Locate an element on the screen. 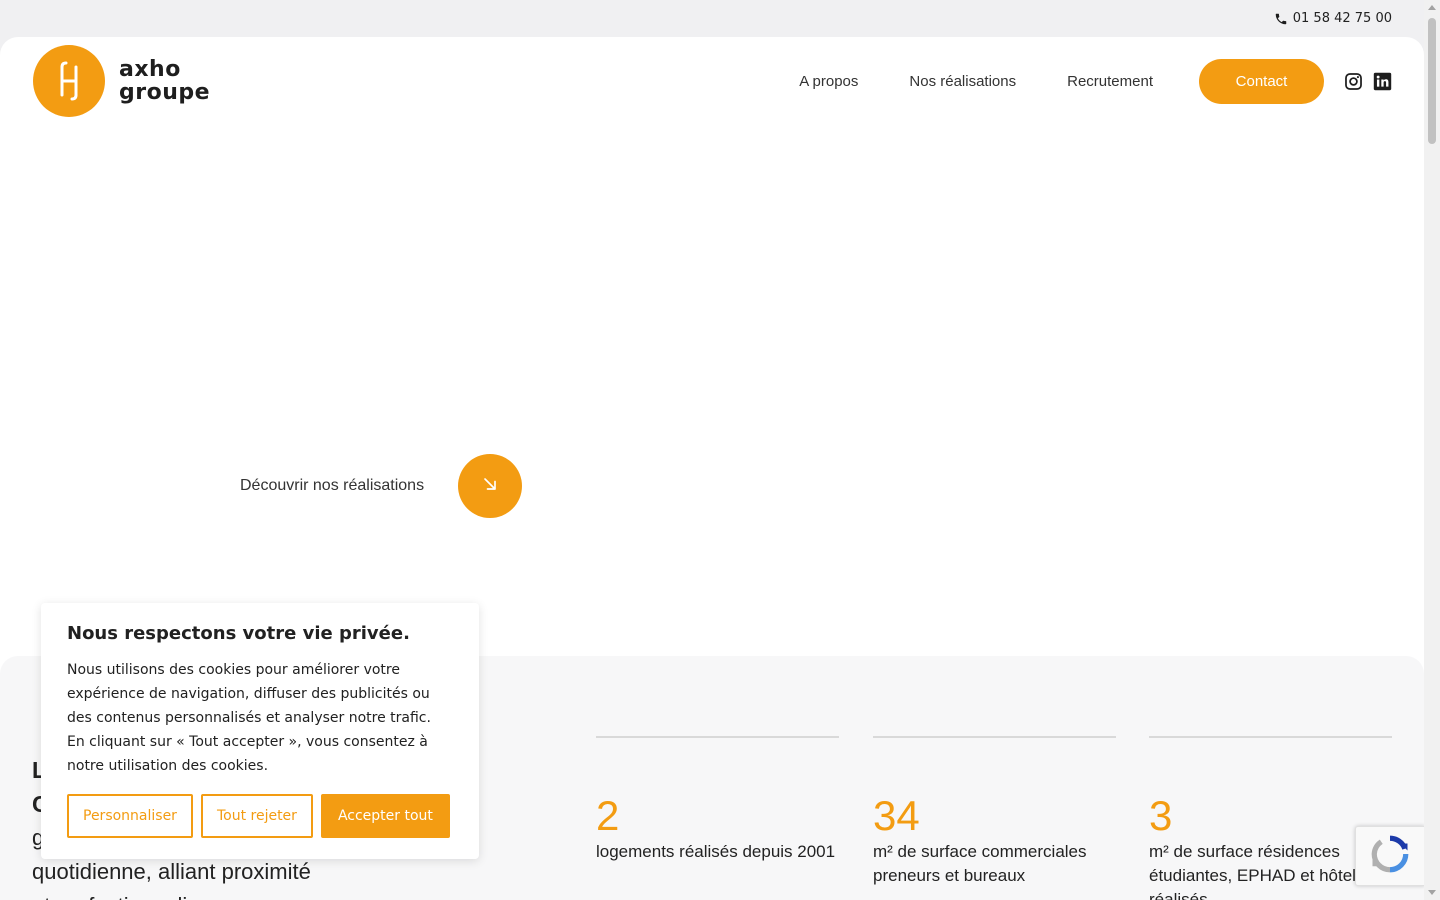 This screenshot has height=900, width=1440. phone-number: 01 58 42 75 00 is located at coordinates (1342, 18).